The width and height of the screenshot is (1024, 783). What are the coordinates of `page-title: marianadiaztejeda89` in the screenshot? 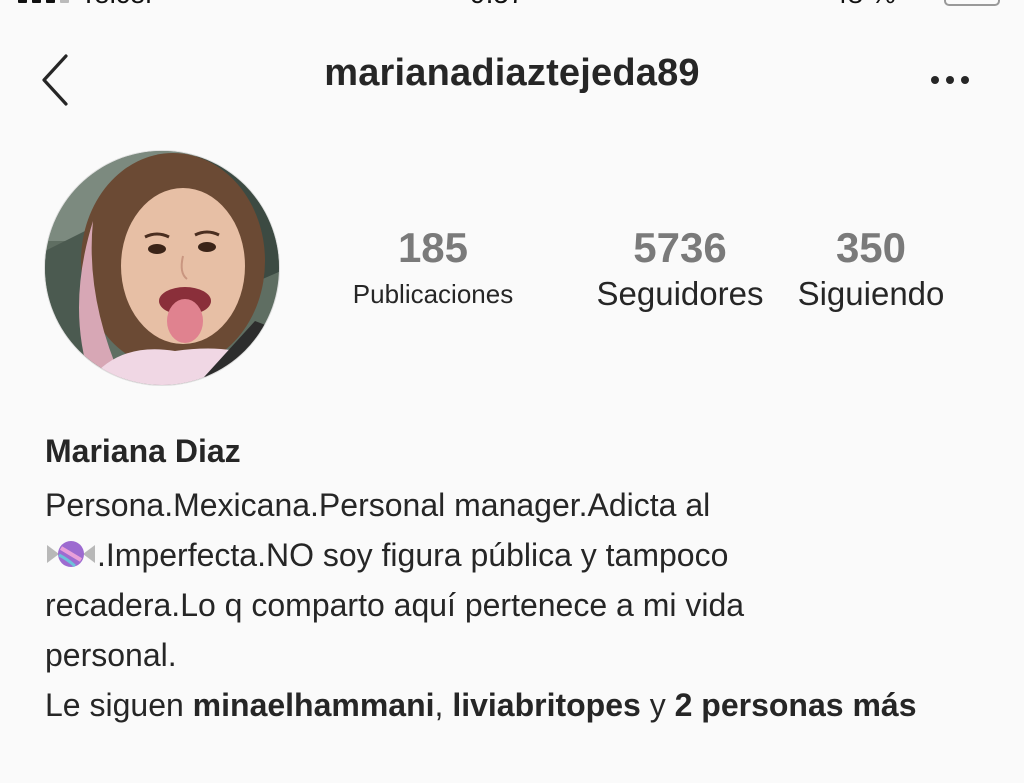 It's located at (512, 73).